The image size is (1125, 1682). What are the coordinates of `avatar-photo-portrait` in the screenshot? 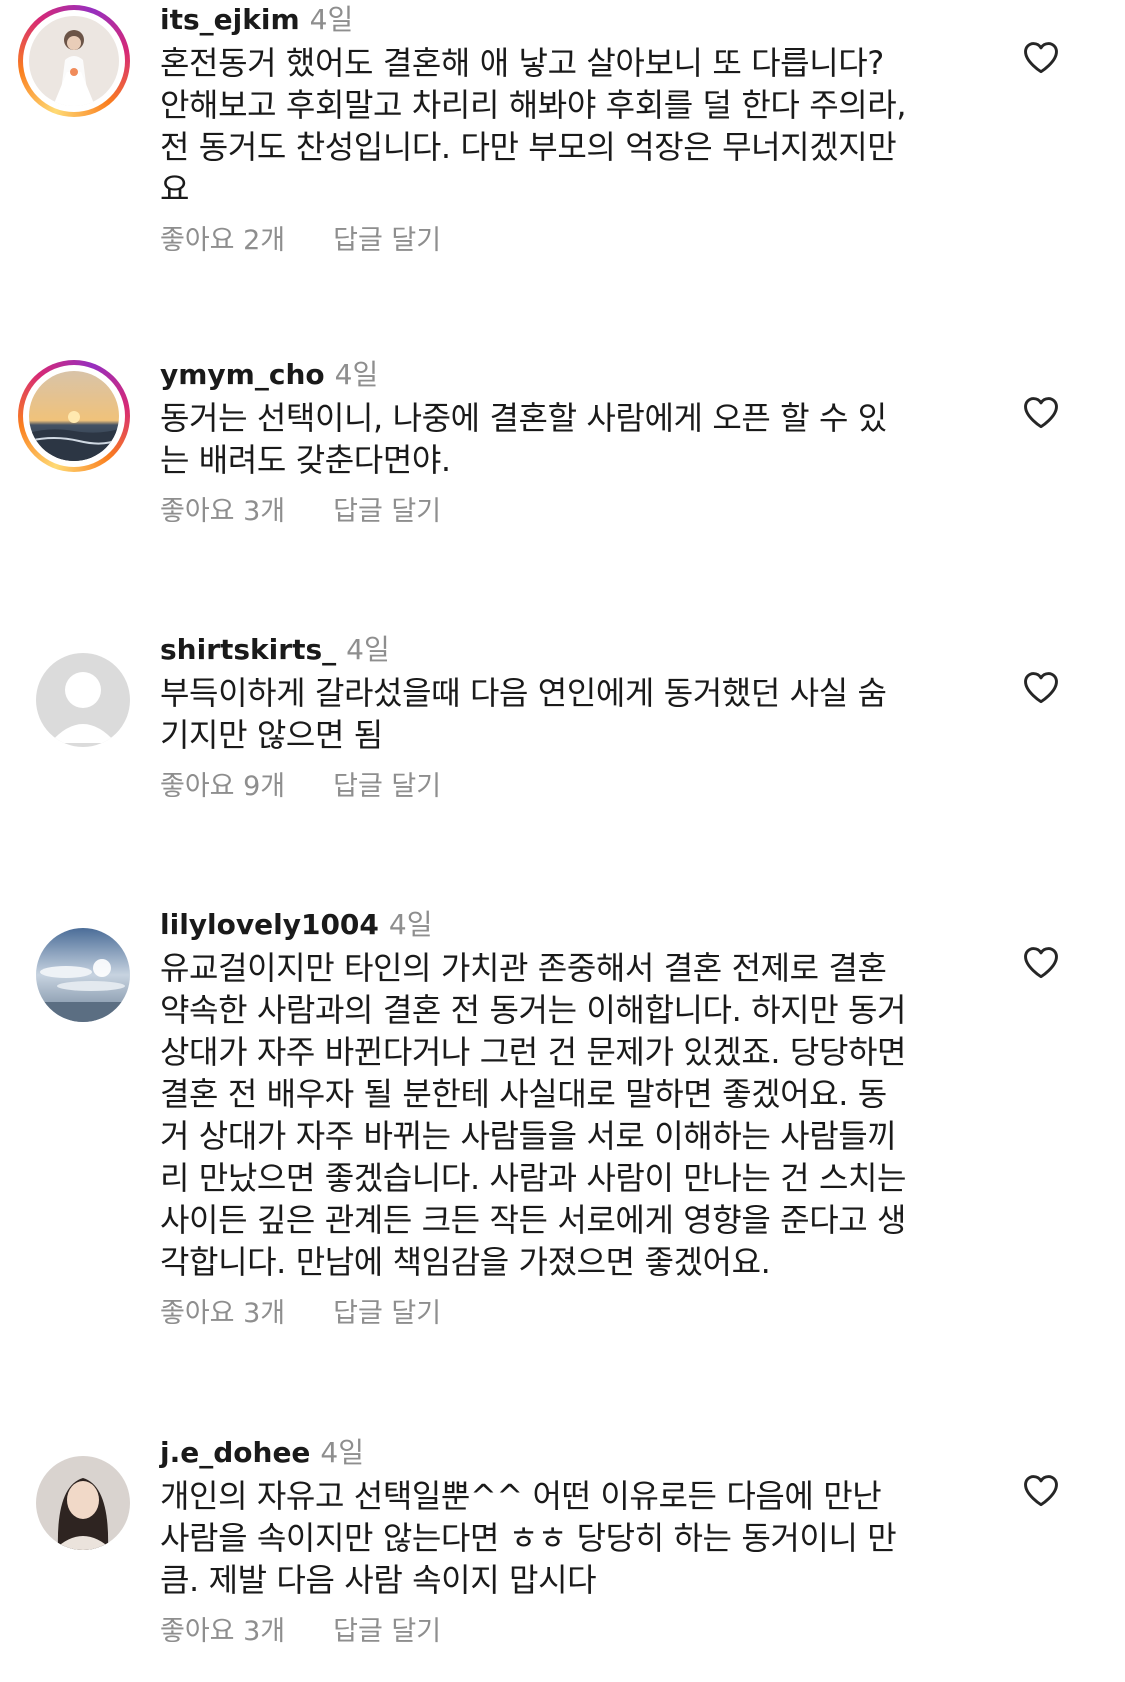 It's located at (83, 1503).